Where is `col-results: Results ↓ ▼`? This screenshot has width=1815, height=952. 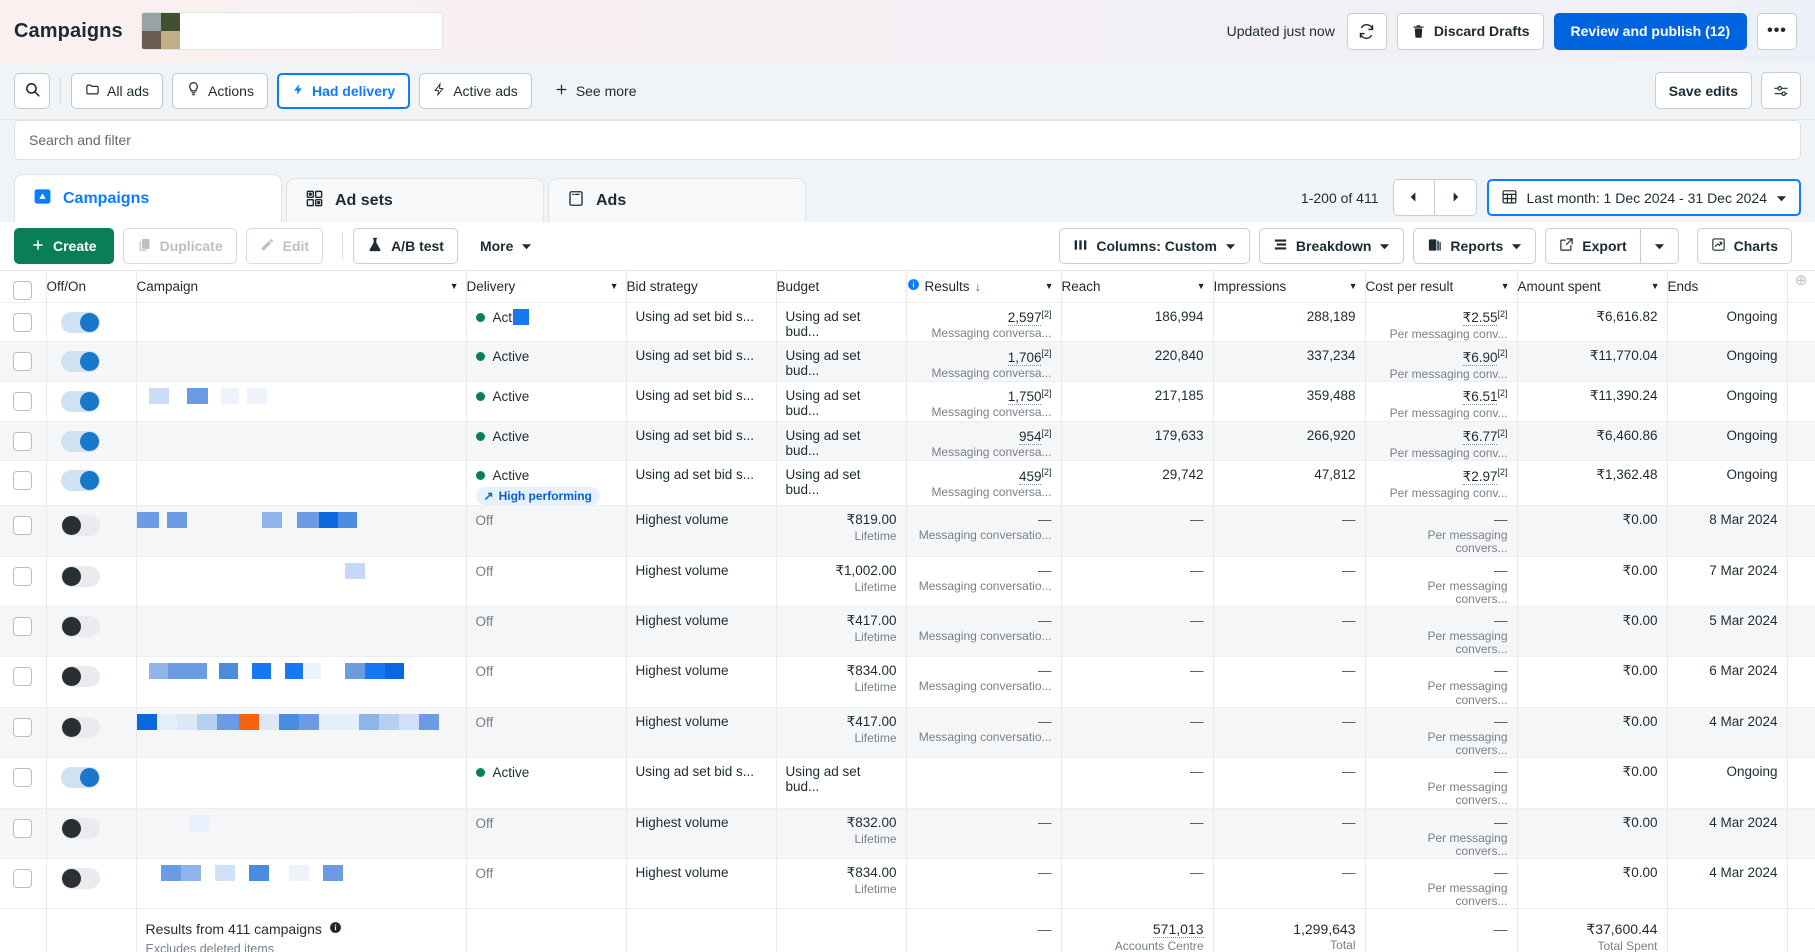 col-results: Results ↓ ▼ is located at coordinates (984, 287).